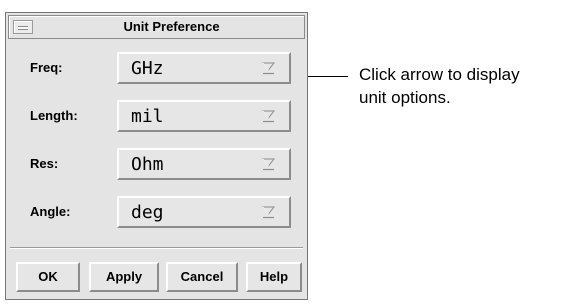 The width and height of the screenshot is (574, 304). What do you see at coordinates (124, 277) in the screenshot?
I see `apply-button: Apply` at bounding box center [124, 277].